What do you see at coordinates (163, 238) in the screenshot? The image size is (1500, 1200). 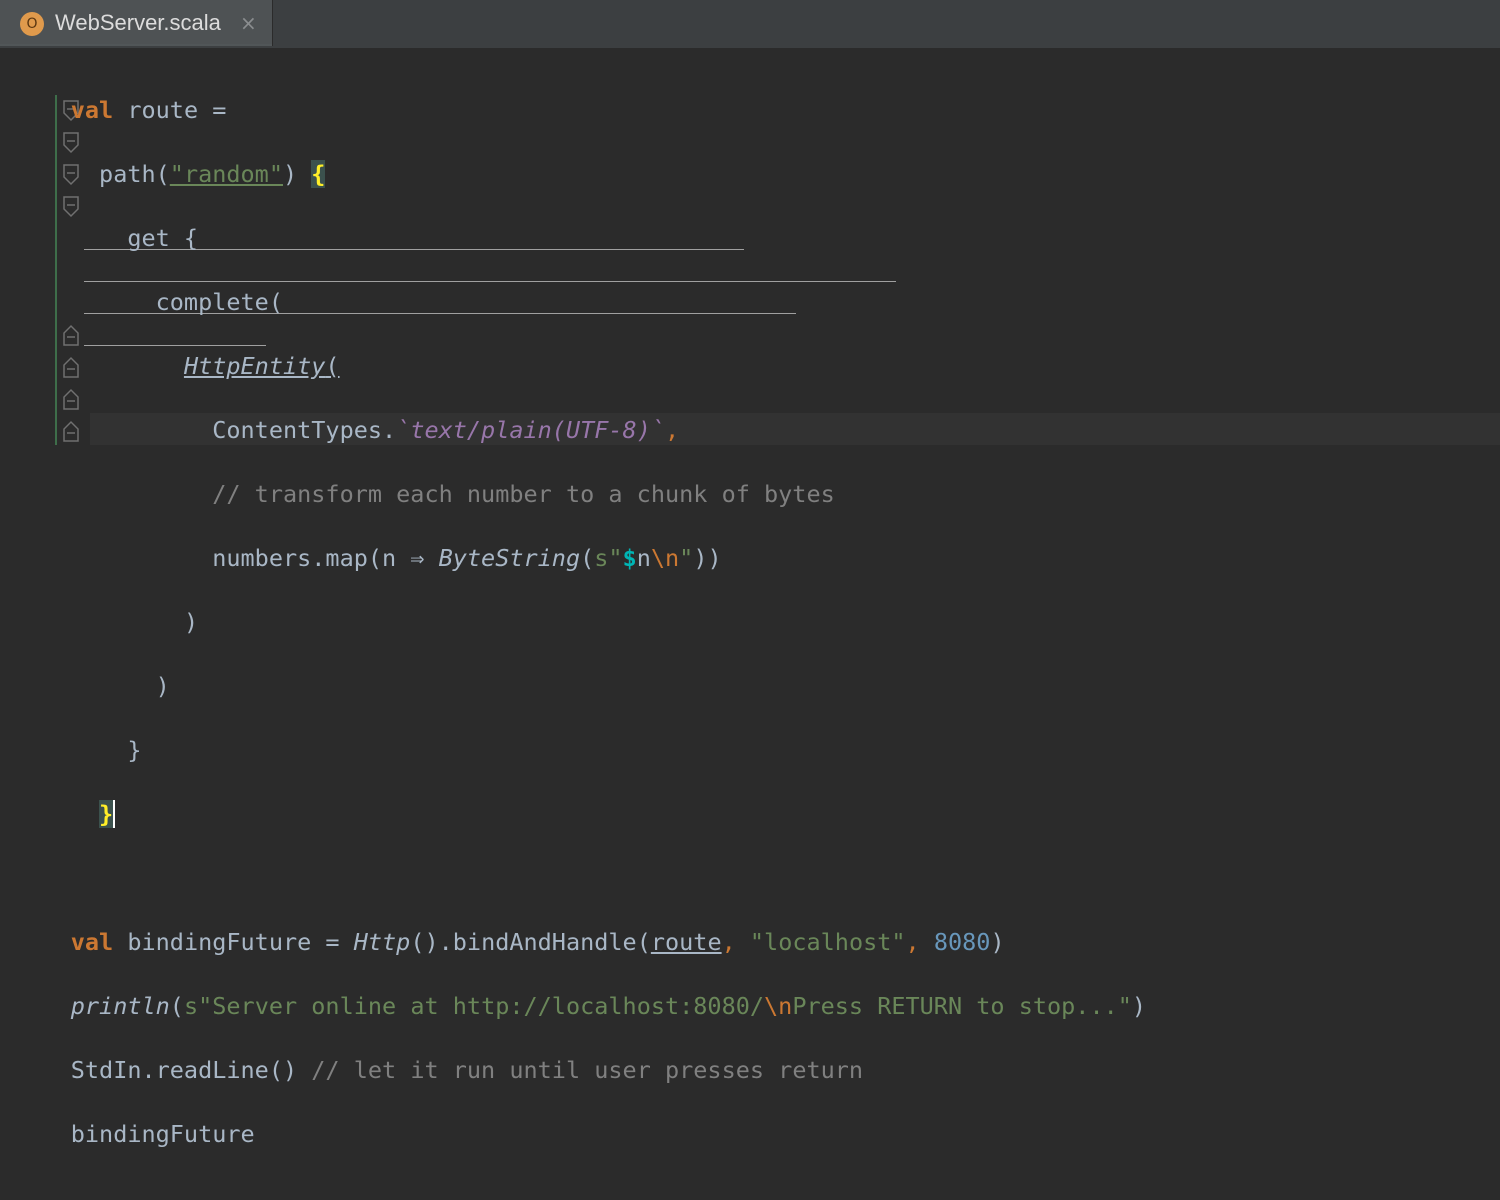 I see `code-line-3: get {` at bounding box center [163, 238].